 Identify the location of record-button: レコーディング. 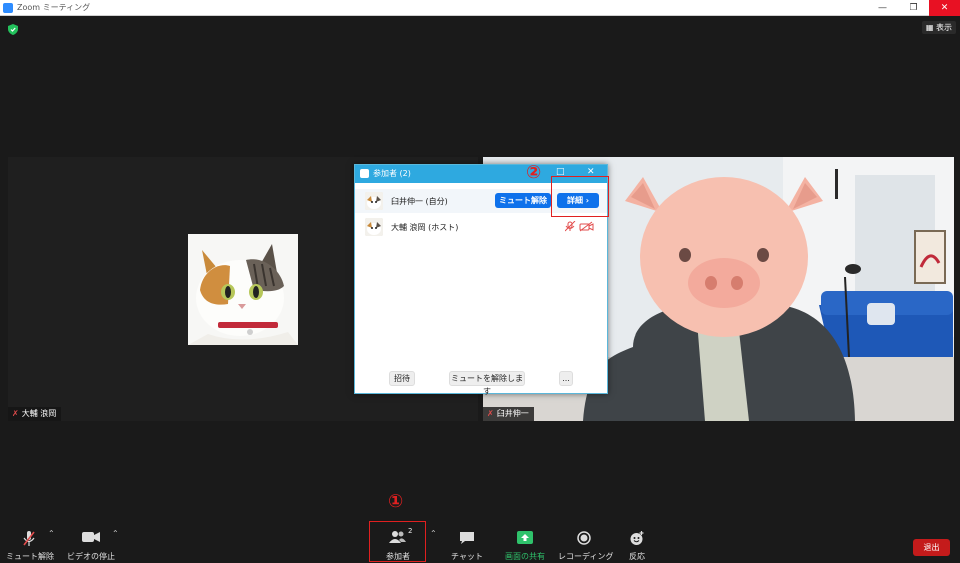
(586, 541).